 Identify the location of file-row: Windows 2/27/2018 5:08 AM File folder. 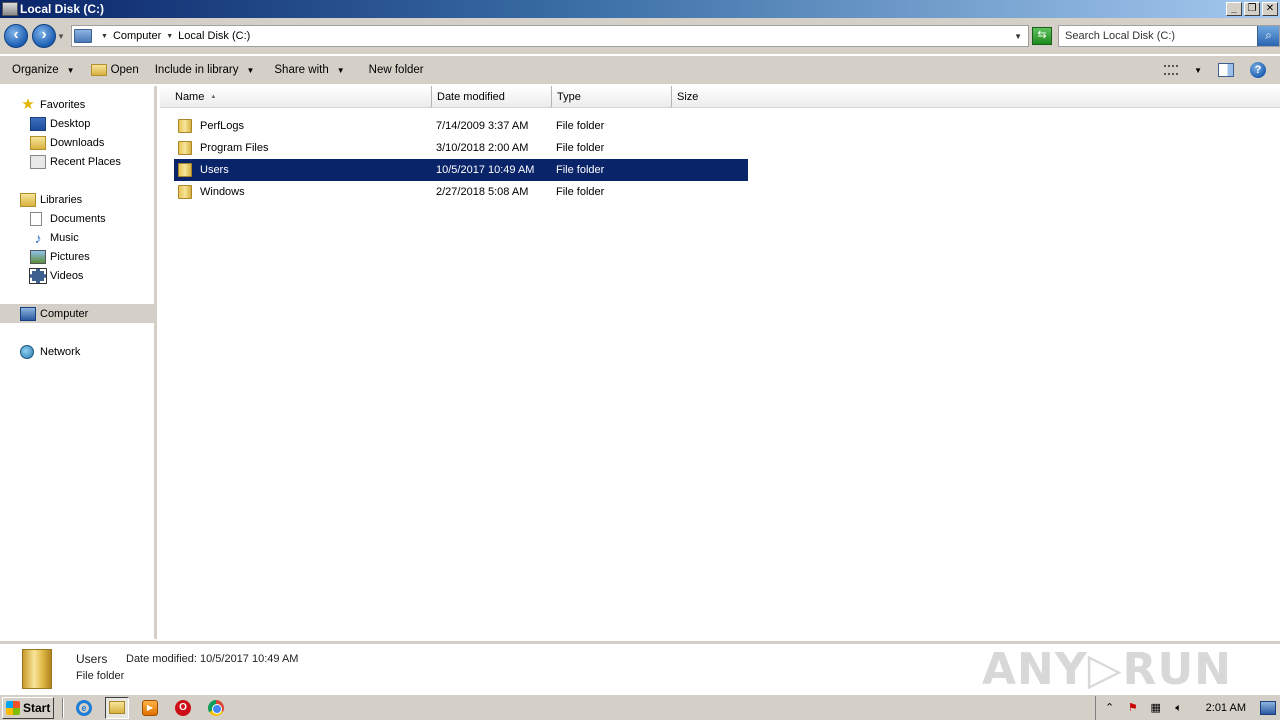
(461, 192).